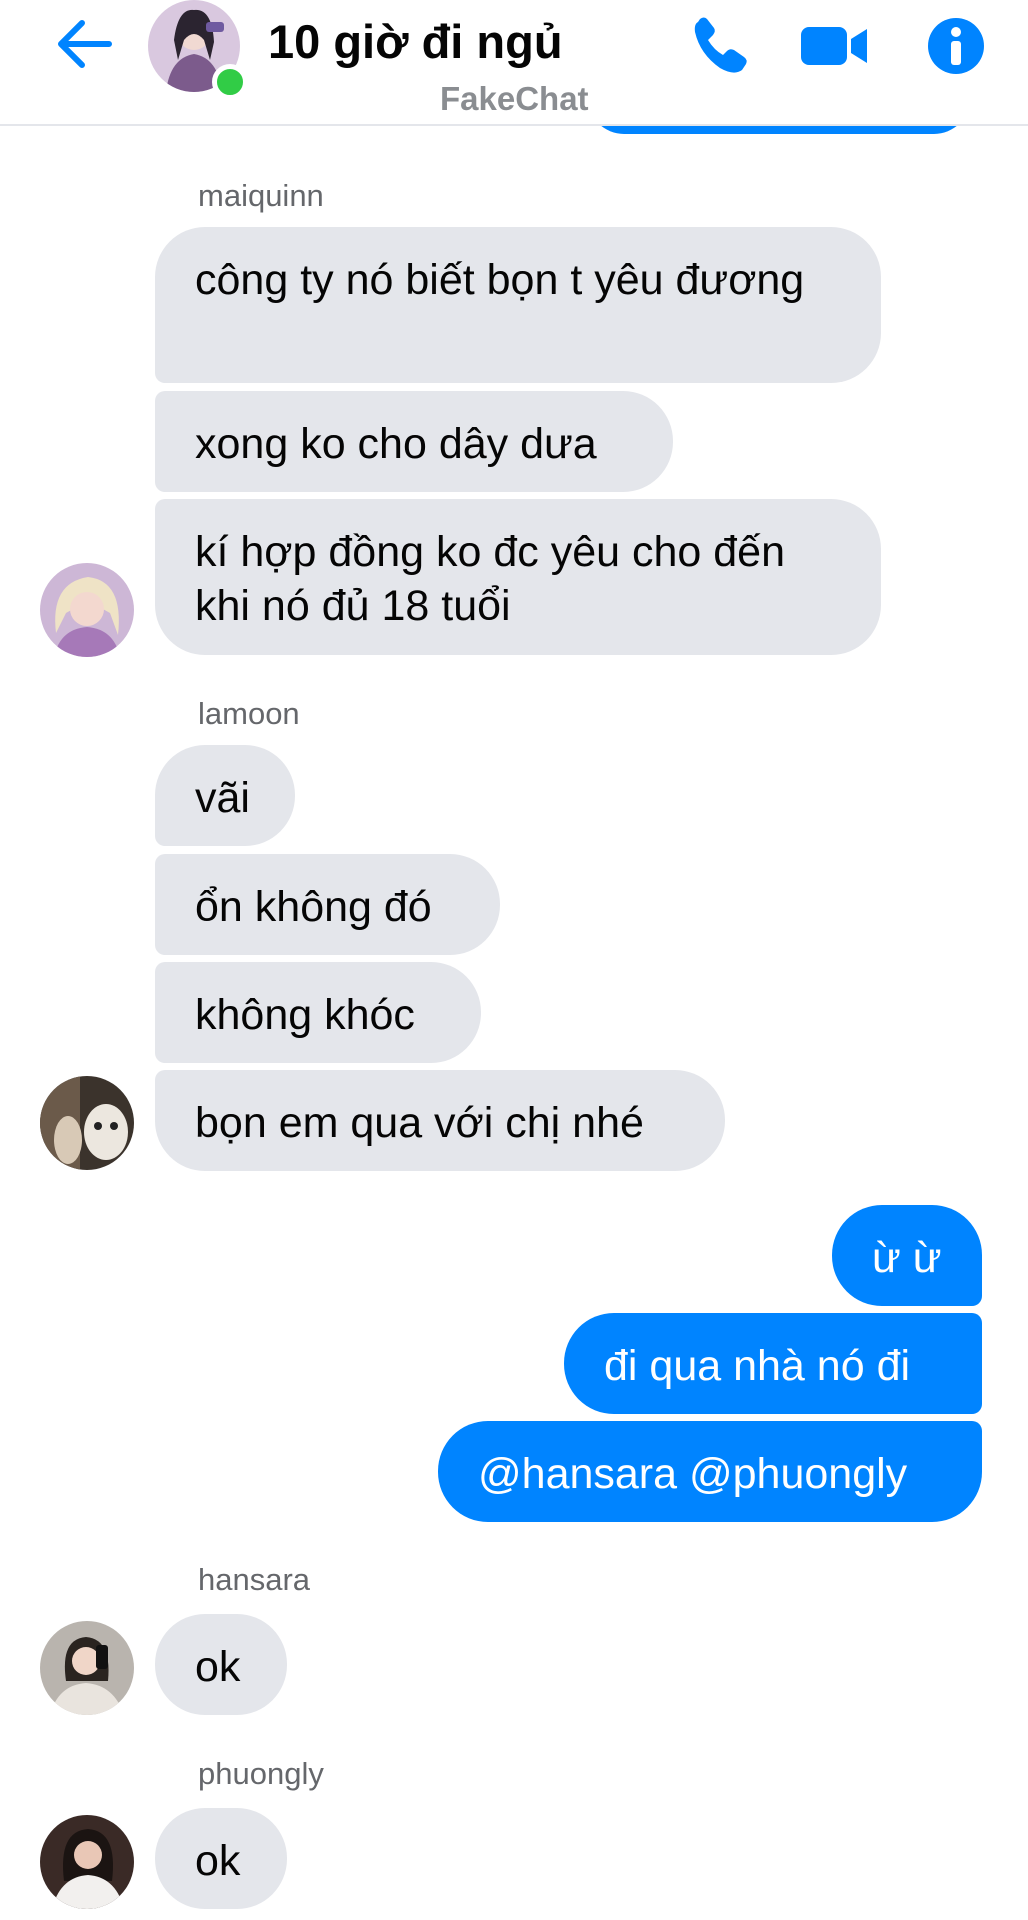 The width and height of the screenshot is (1028, 1920). Describe the element at coordinates (773, 1363) in the screenshot. I see `outgoing-message: đi qua nhà nó đi` at that location.